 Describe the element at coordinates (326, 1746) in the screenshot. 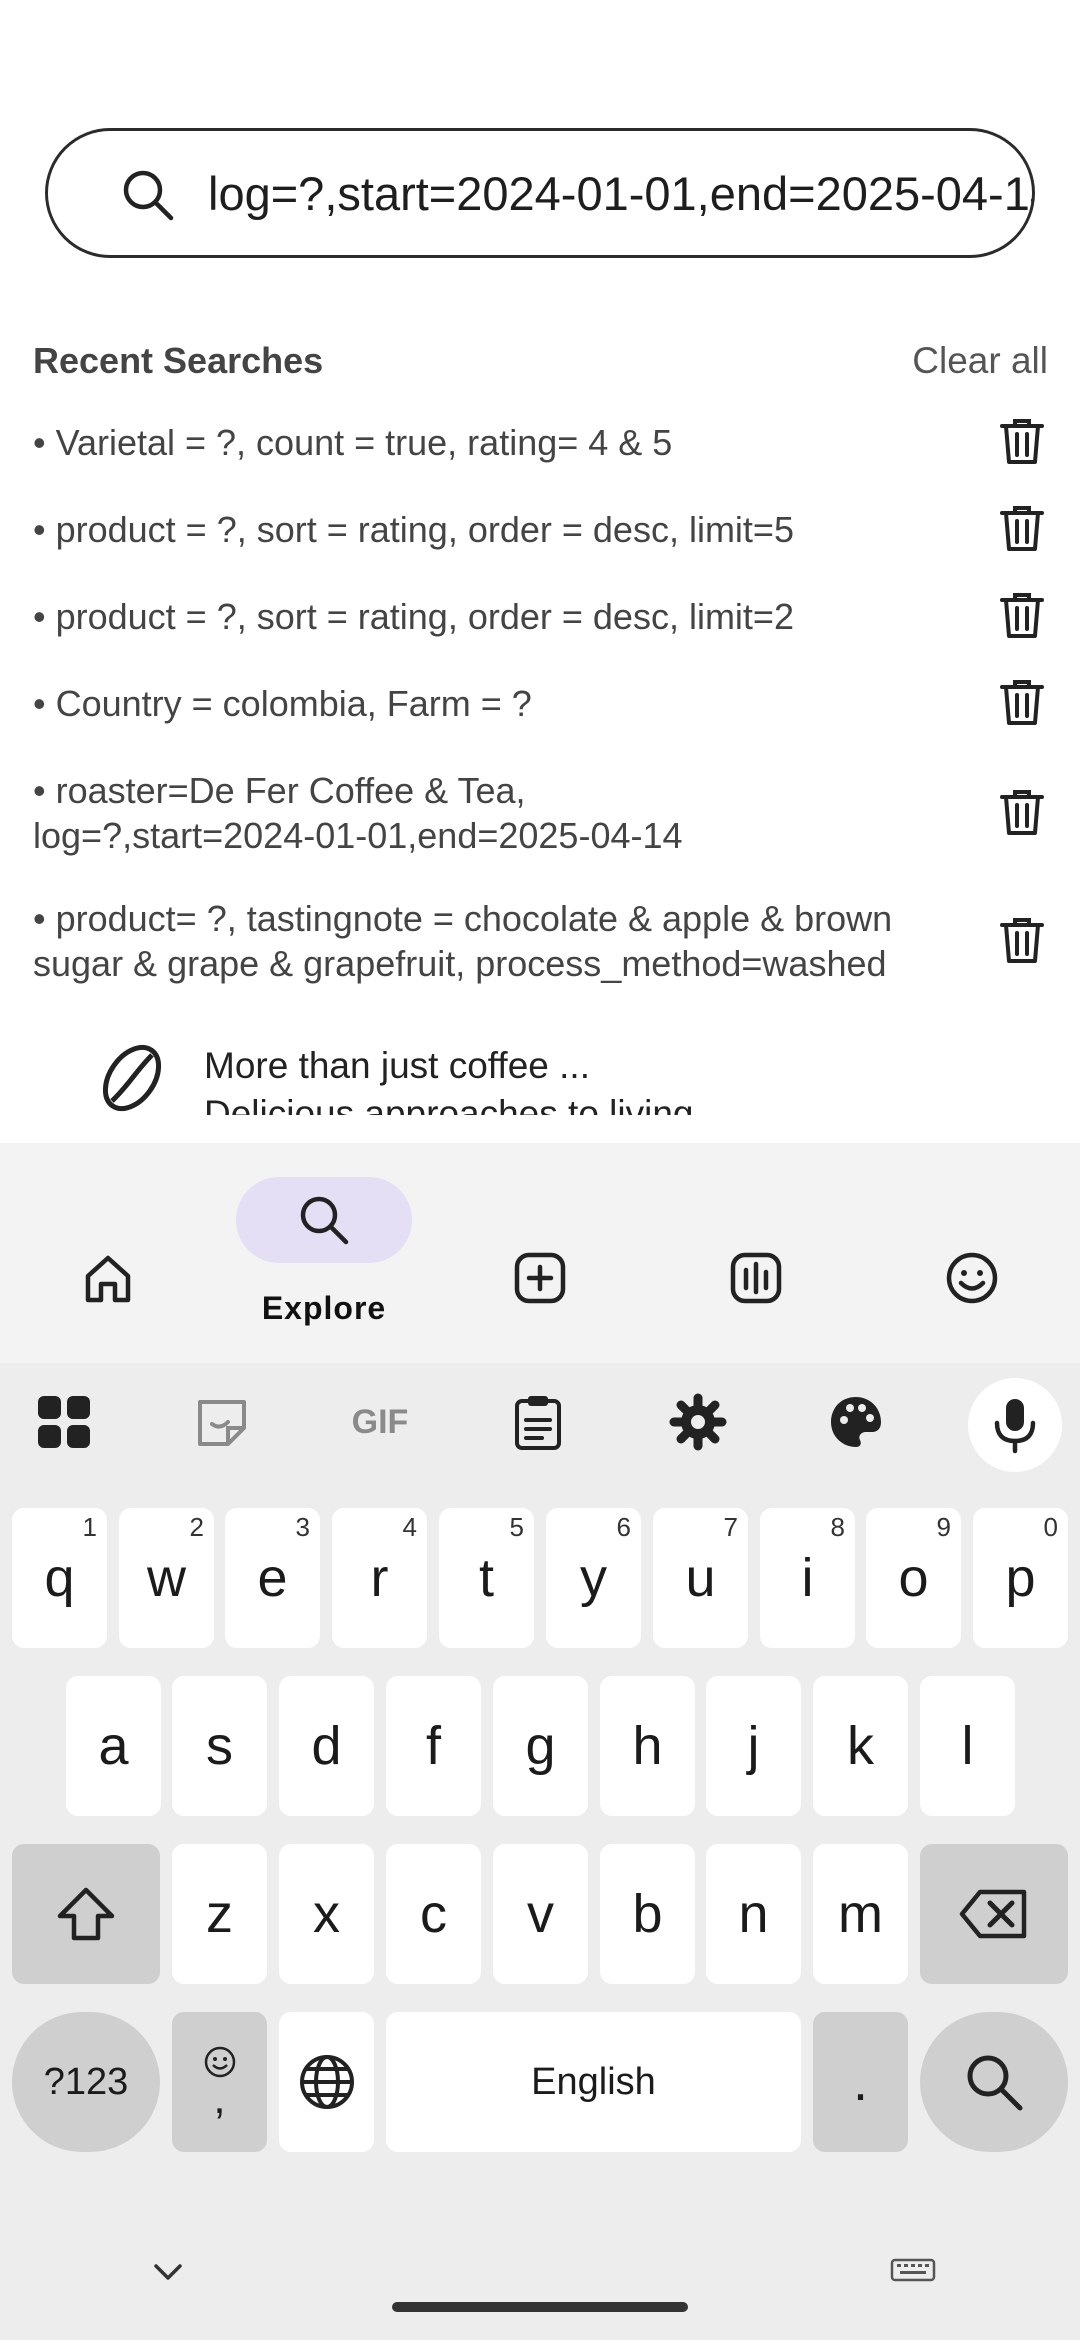

I see `key-d: d` at that location.